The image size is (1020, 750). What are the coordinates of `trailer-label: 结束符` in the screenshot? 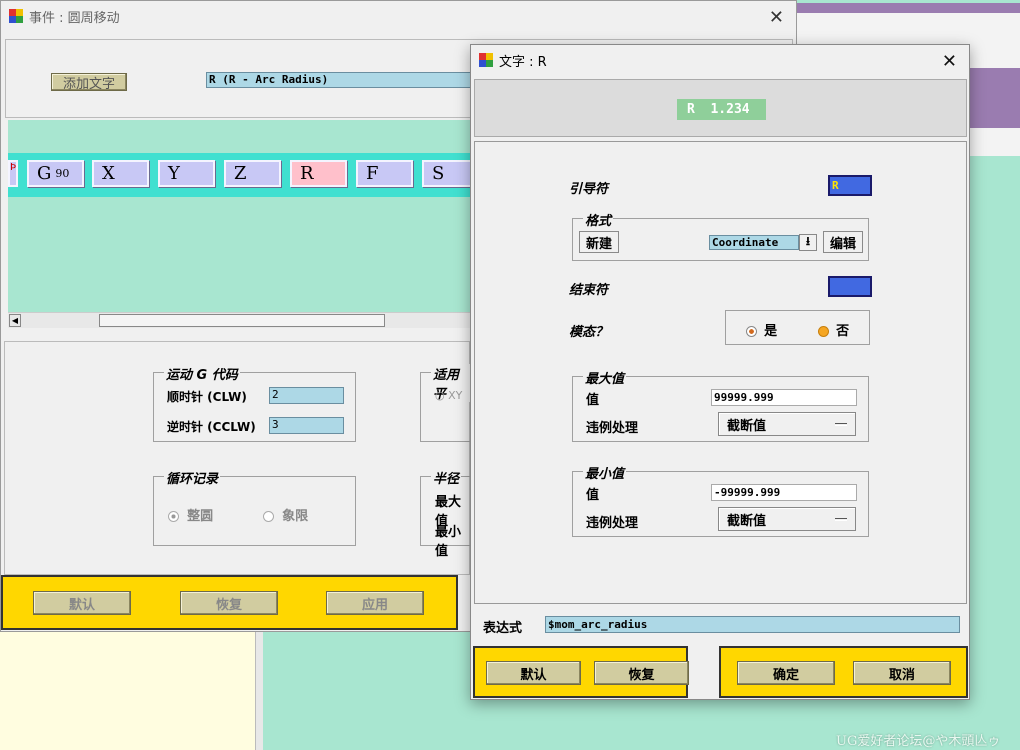 It's located at (589, 290).